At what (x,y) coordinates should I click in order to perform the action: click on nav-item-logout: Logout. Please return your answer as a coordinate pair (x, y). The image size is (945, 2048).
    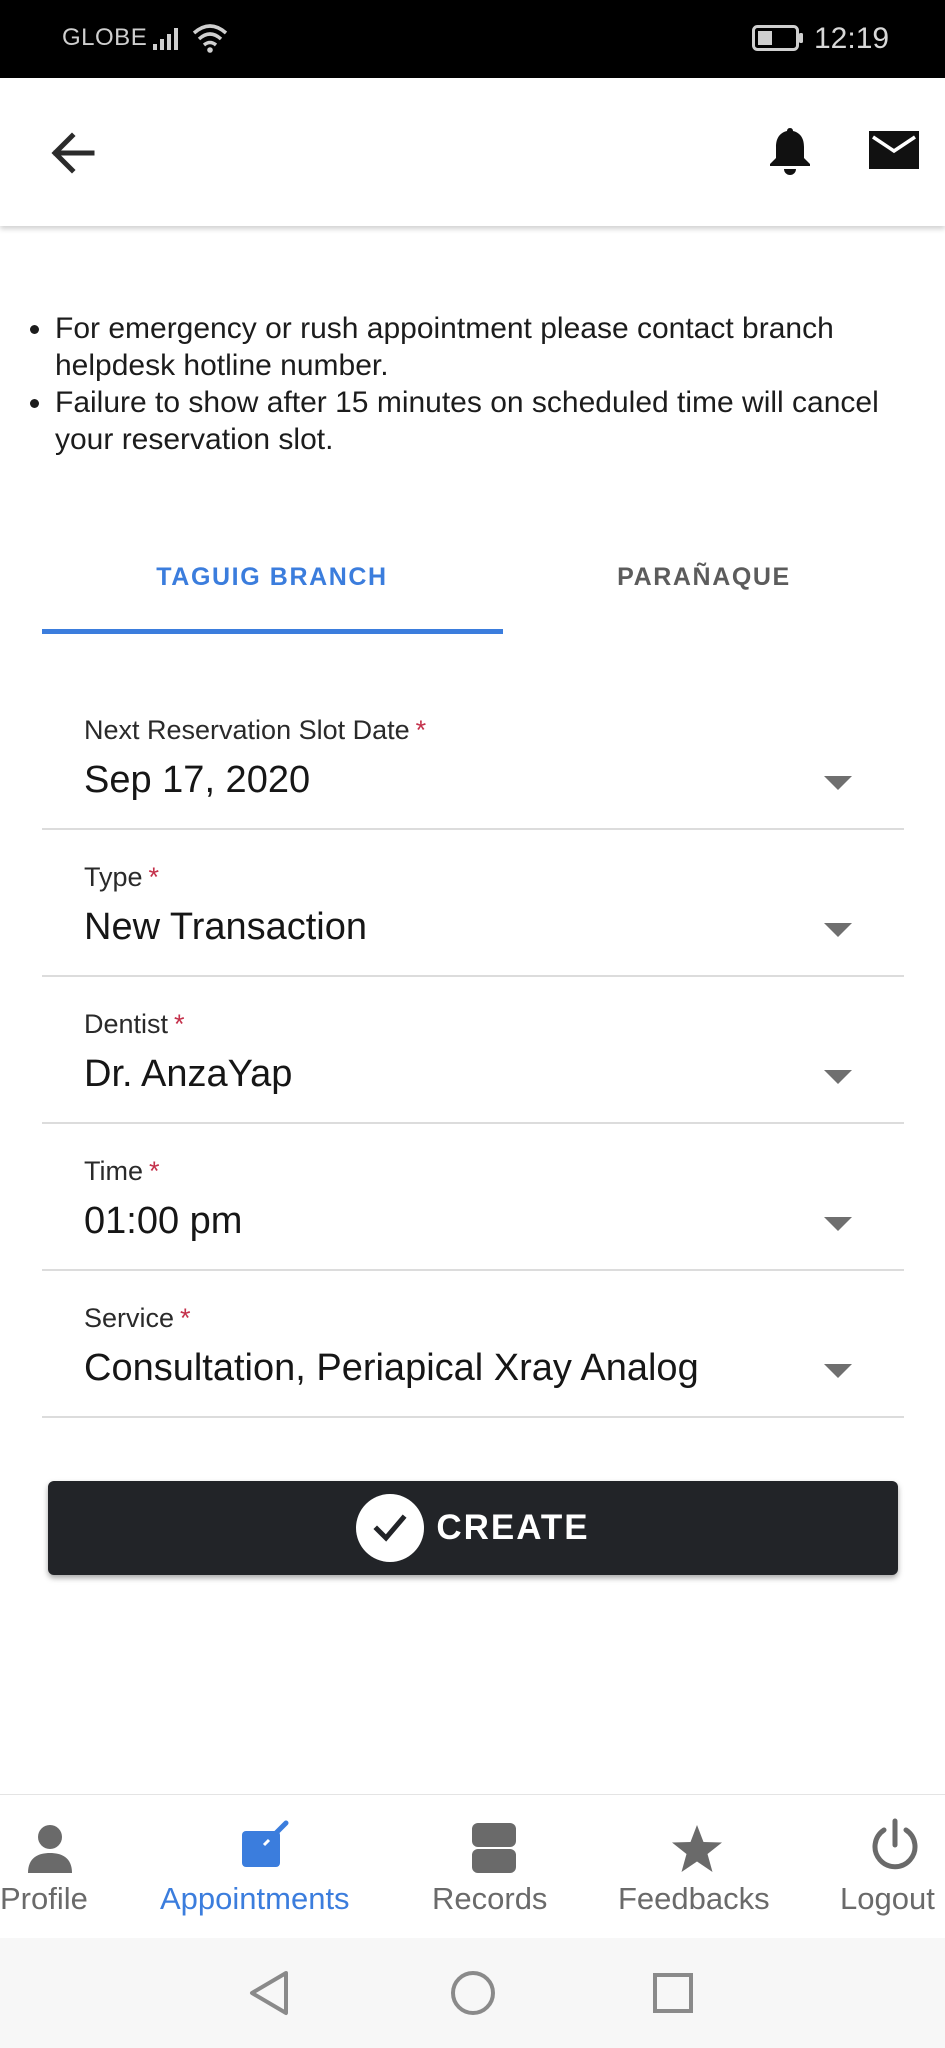
    Looking at the image, I should click on (890, 1867).